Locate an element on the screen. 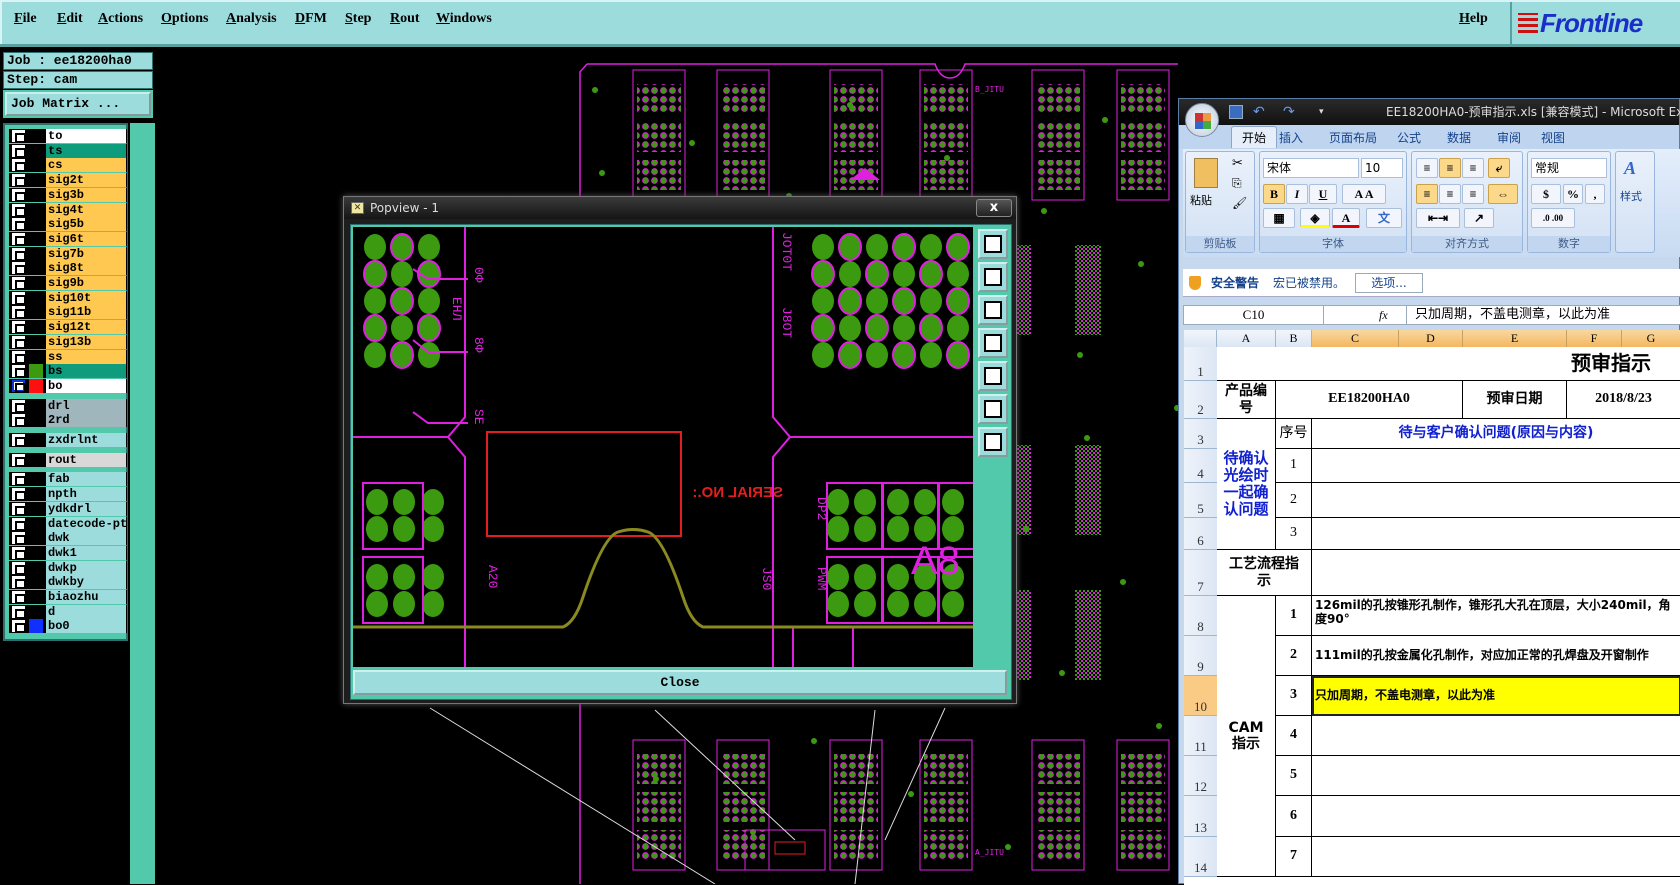  formula-input: 只加周期，不盖电测章，以此为准 is located at coordinates (1508, 315).